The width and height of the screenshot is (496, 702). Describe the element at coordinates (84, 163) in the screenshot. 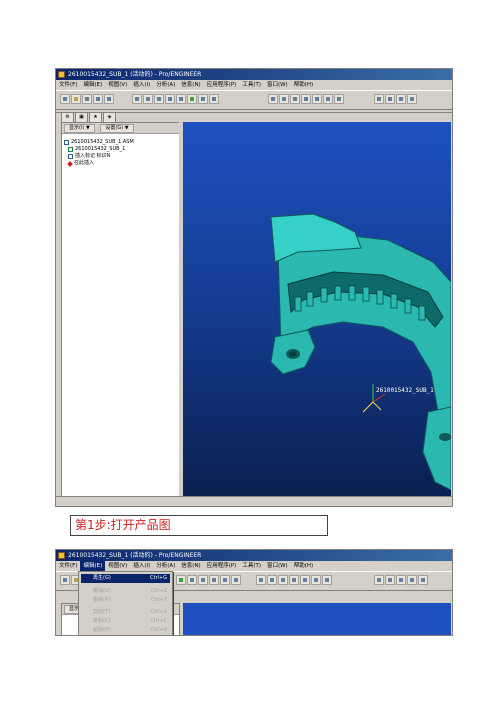

I see `tree-node-label: 在此插入` at that location.